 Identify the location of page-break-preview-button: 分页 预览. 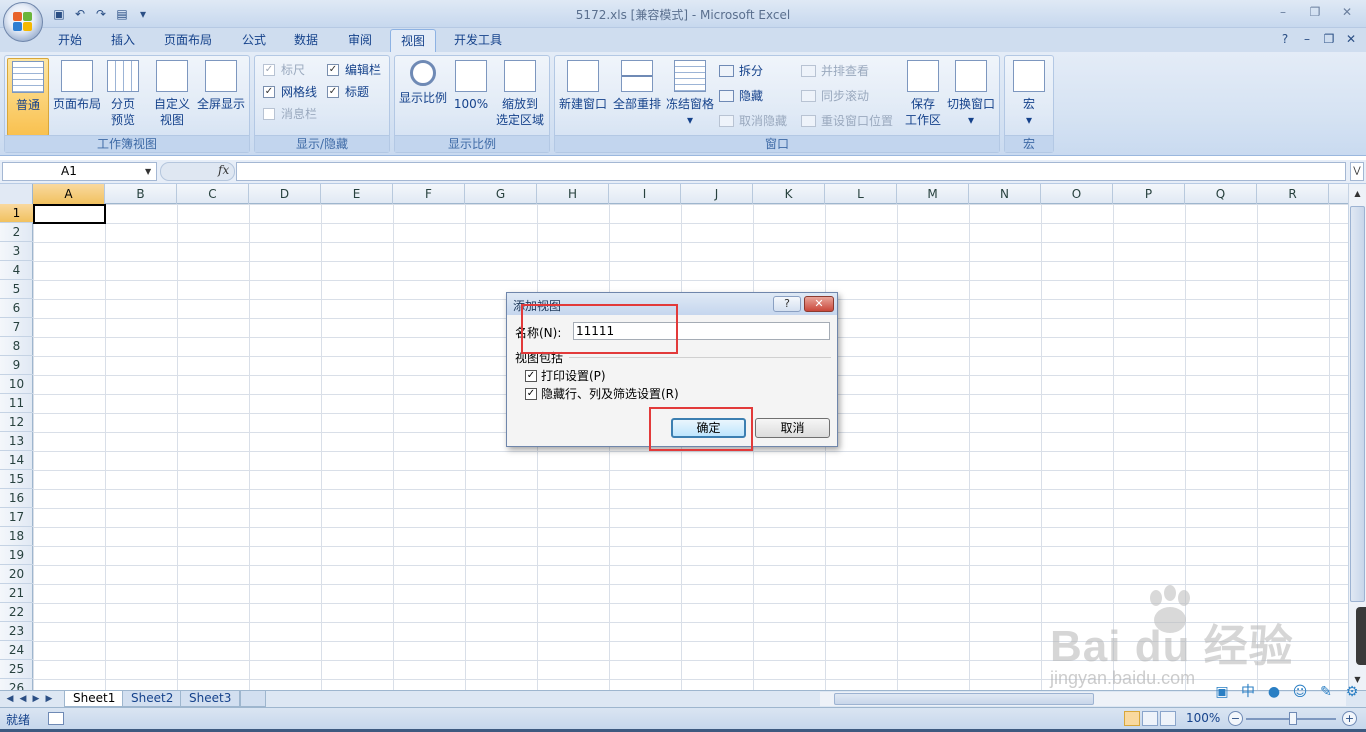
(123, 97).